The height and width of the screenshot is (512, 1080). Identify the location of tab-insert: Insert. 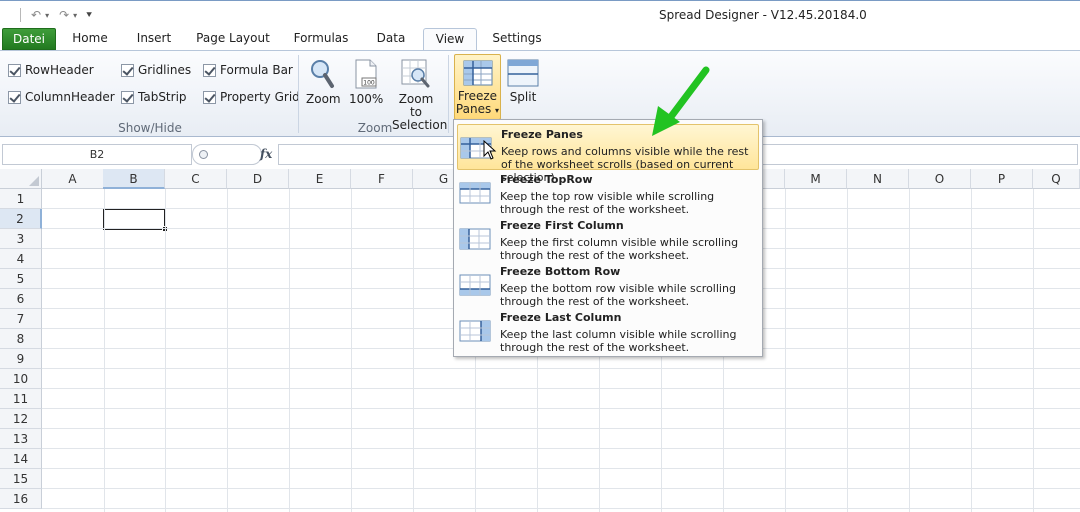
(154, 39).